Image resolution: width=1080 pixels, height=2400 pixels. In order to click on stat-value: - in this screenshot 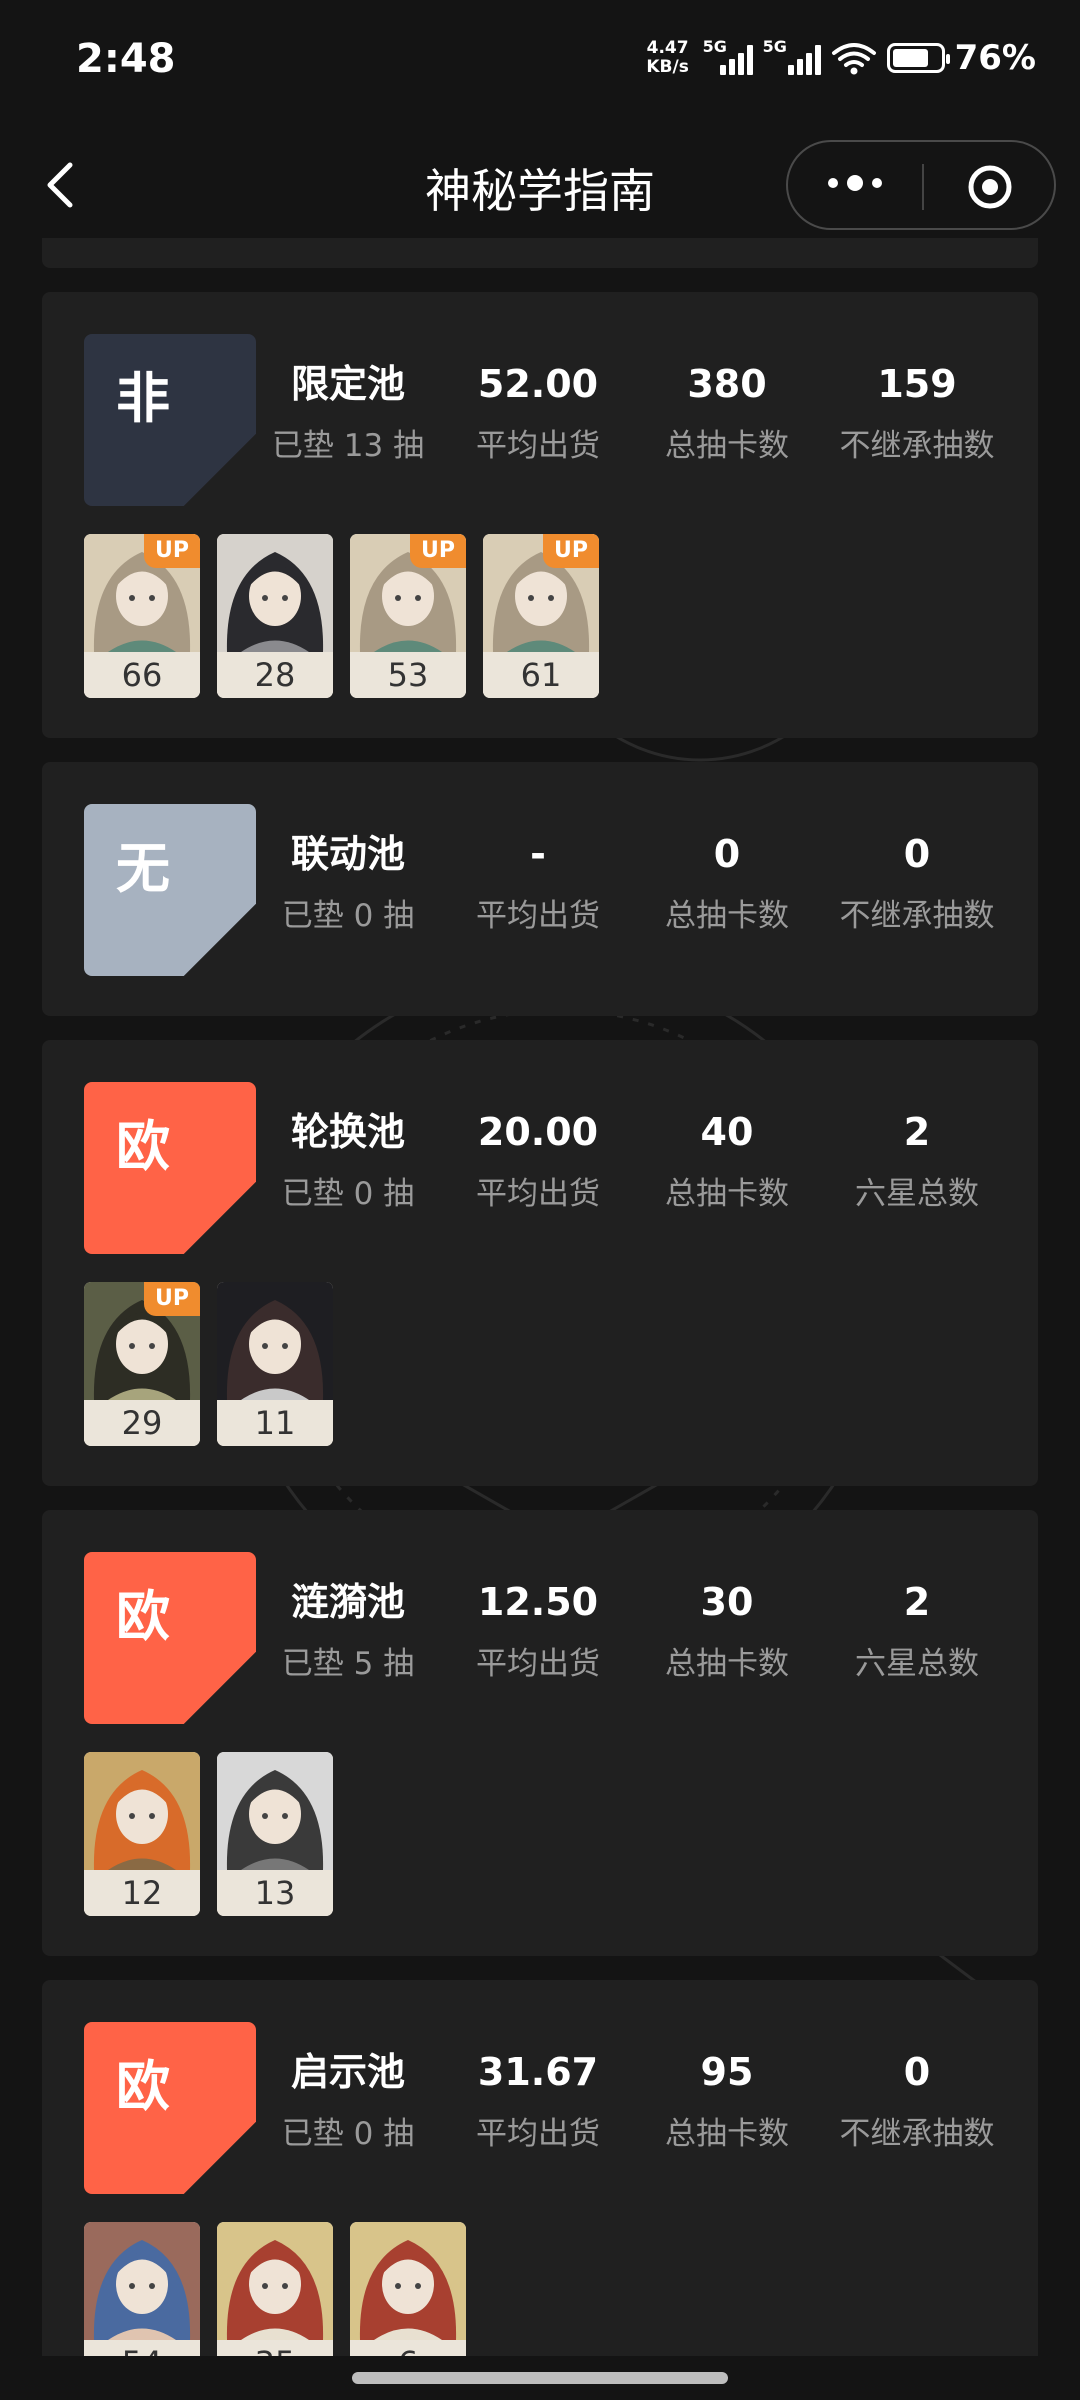, I will do `click(538, 854)`.